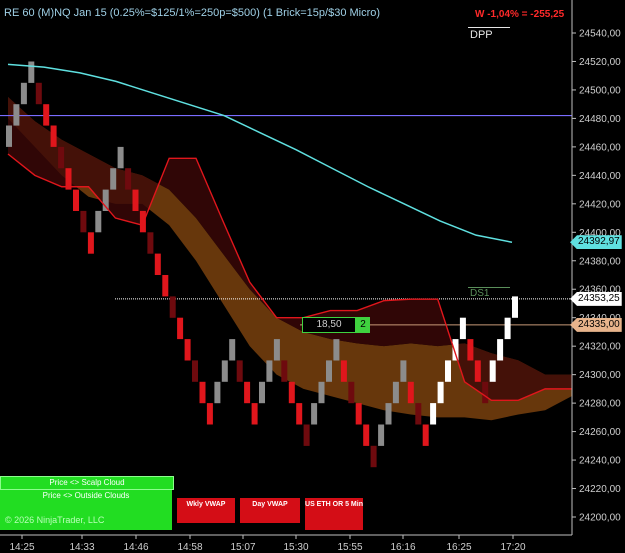 The width and height of the screenshot is (625, 553). What do you see at coordinates (87, 483) in the screenshot?
I see `scalp-cloud-button: Price <> Scalp Cloud` at bounding box center [87, 483].